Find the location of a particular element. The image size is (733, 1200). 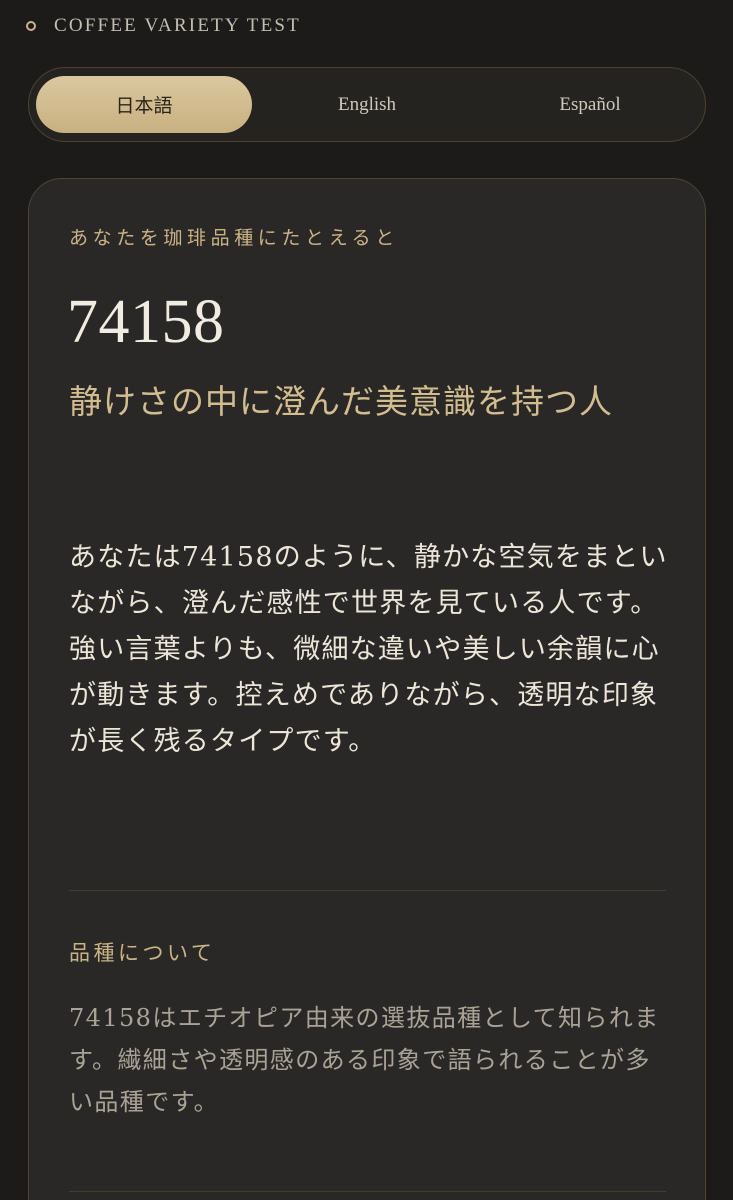

app-header: COFFEE VARIETY TEST is located at coordinates (163, 26).